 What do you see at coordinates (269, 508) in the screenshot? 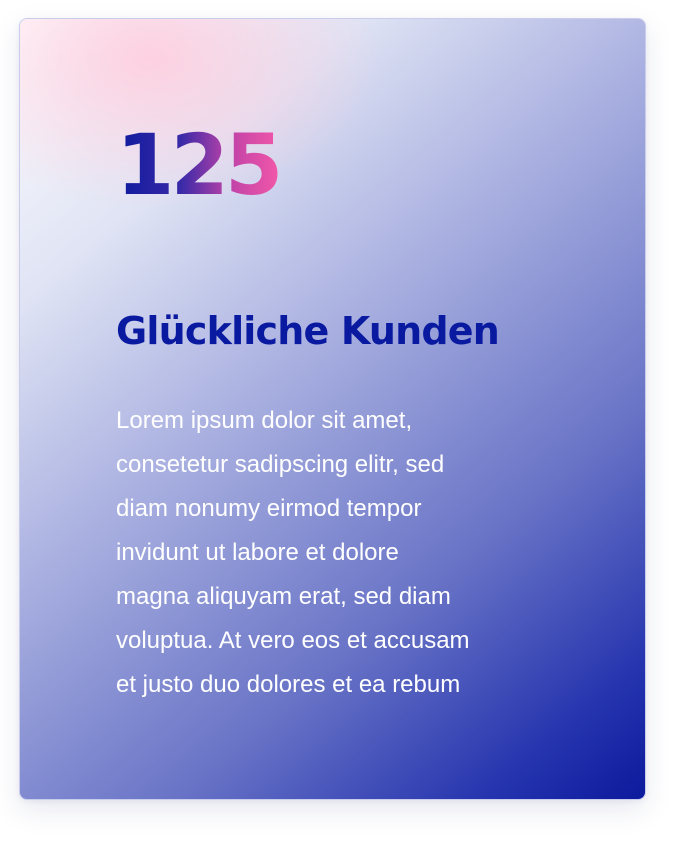
I see `card-description-line: diam nonumy eirmod tempor` at bounding box center [269, 508].